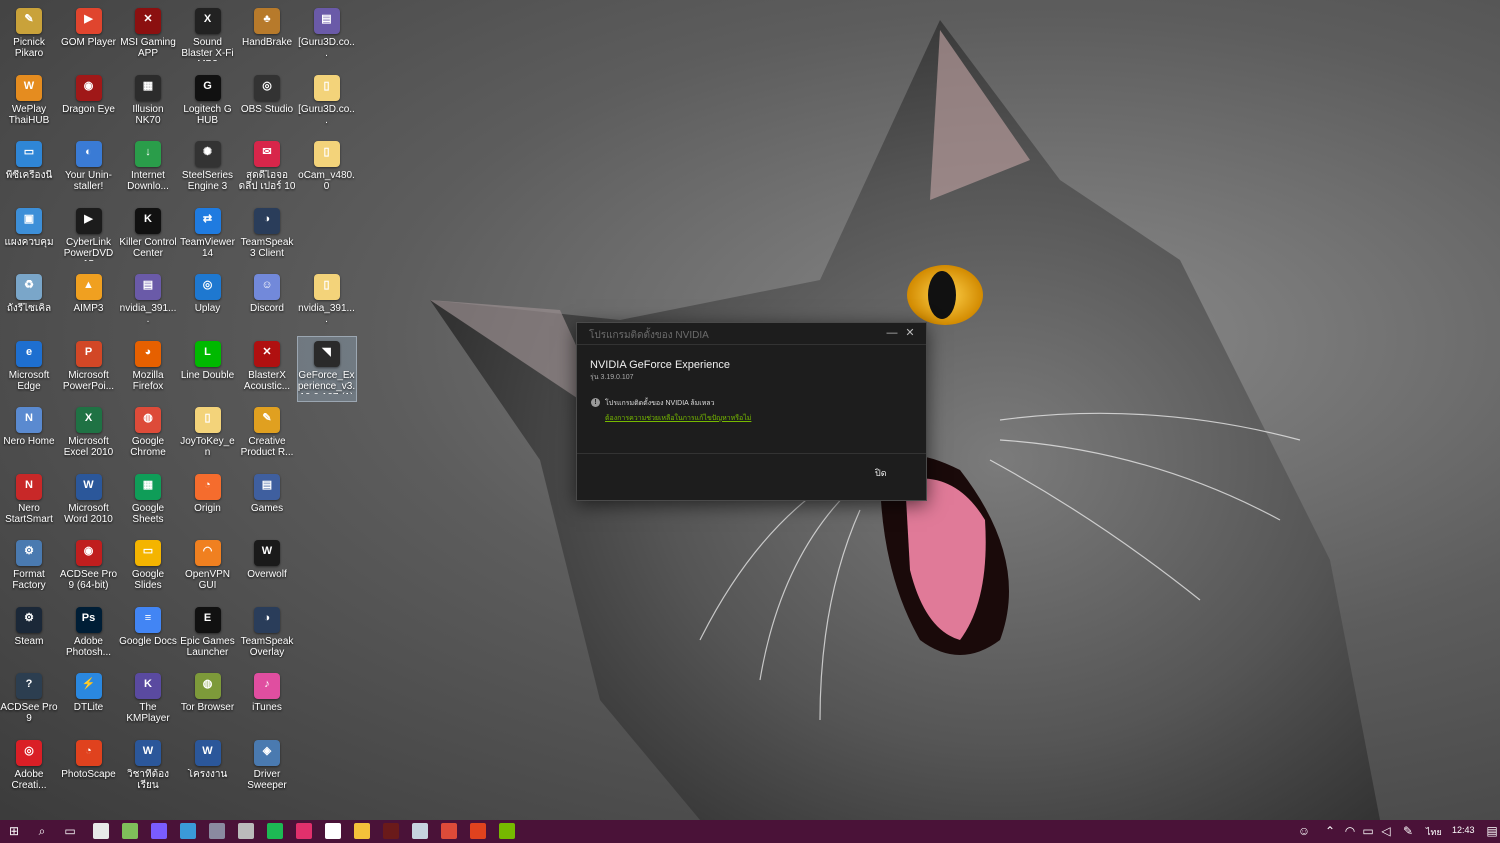  I want to click on taskbar-app-spotify, so click(275, 831).